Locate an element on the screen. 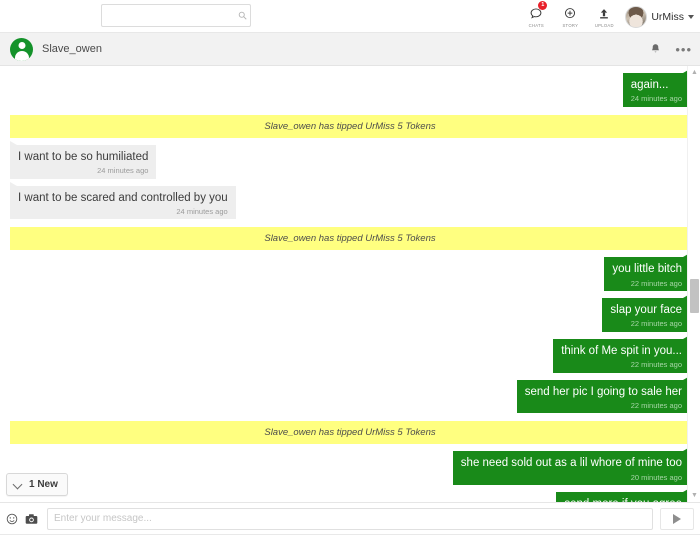  message-row: send more if you agree20 minutes ago is located at coordinates (350, 493).